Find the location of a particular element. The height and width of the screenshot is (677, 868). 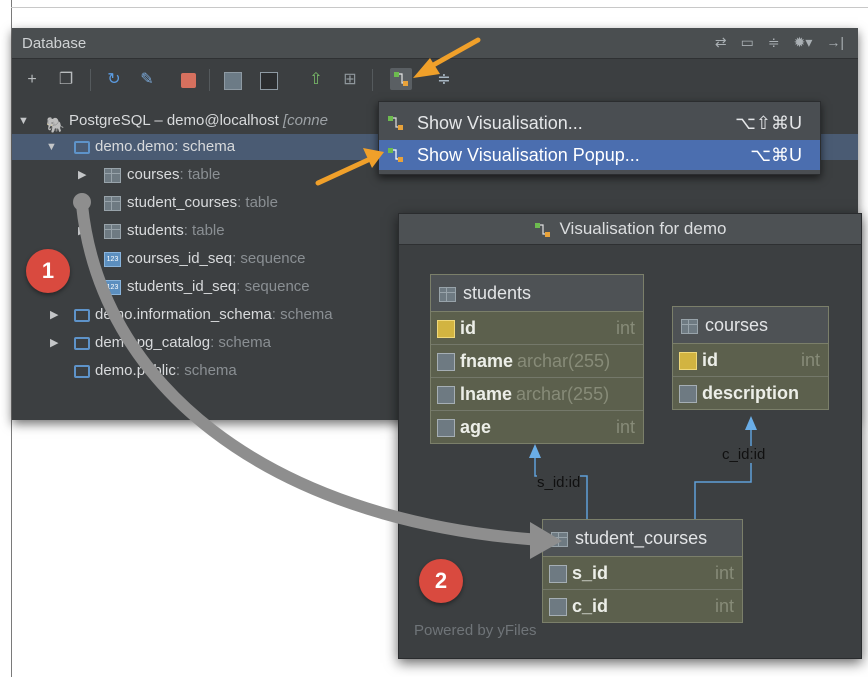

orange-arrow-menu is located at coordinates (343, 171).